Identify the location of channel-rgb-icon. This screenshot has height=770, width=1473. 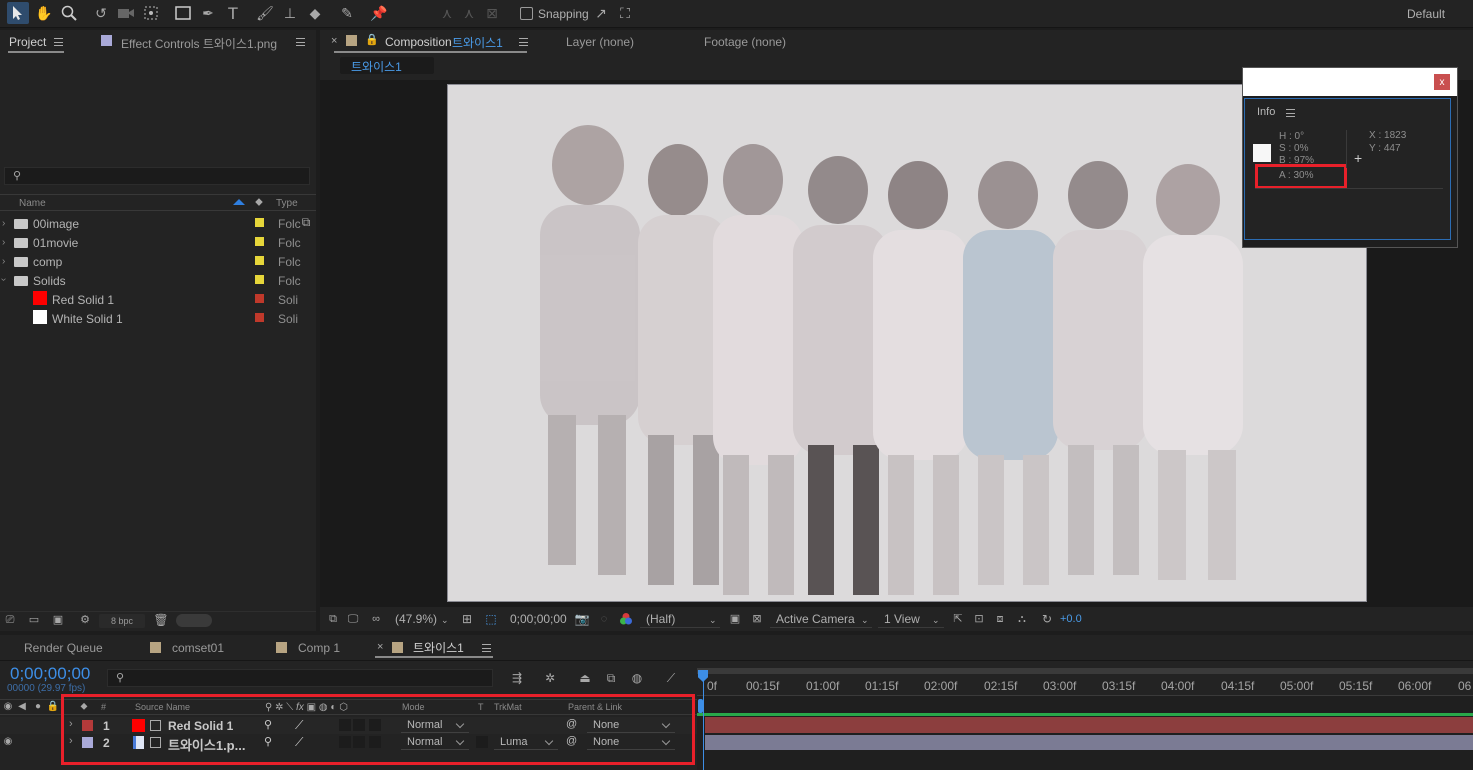
(626, 619).